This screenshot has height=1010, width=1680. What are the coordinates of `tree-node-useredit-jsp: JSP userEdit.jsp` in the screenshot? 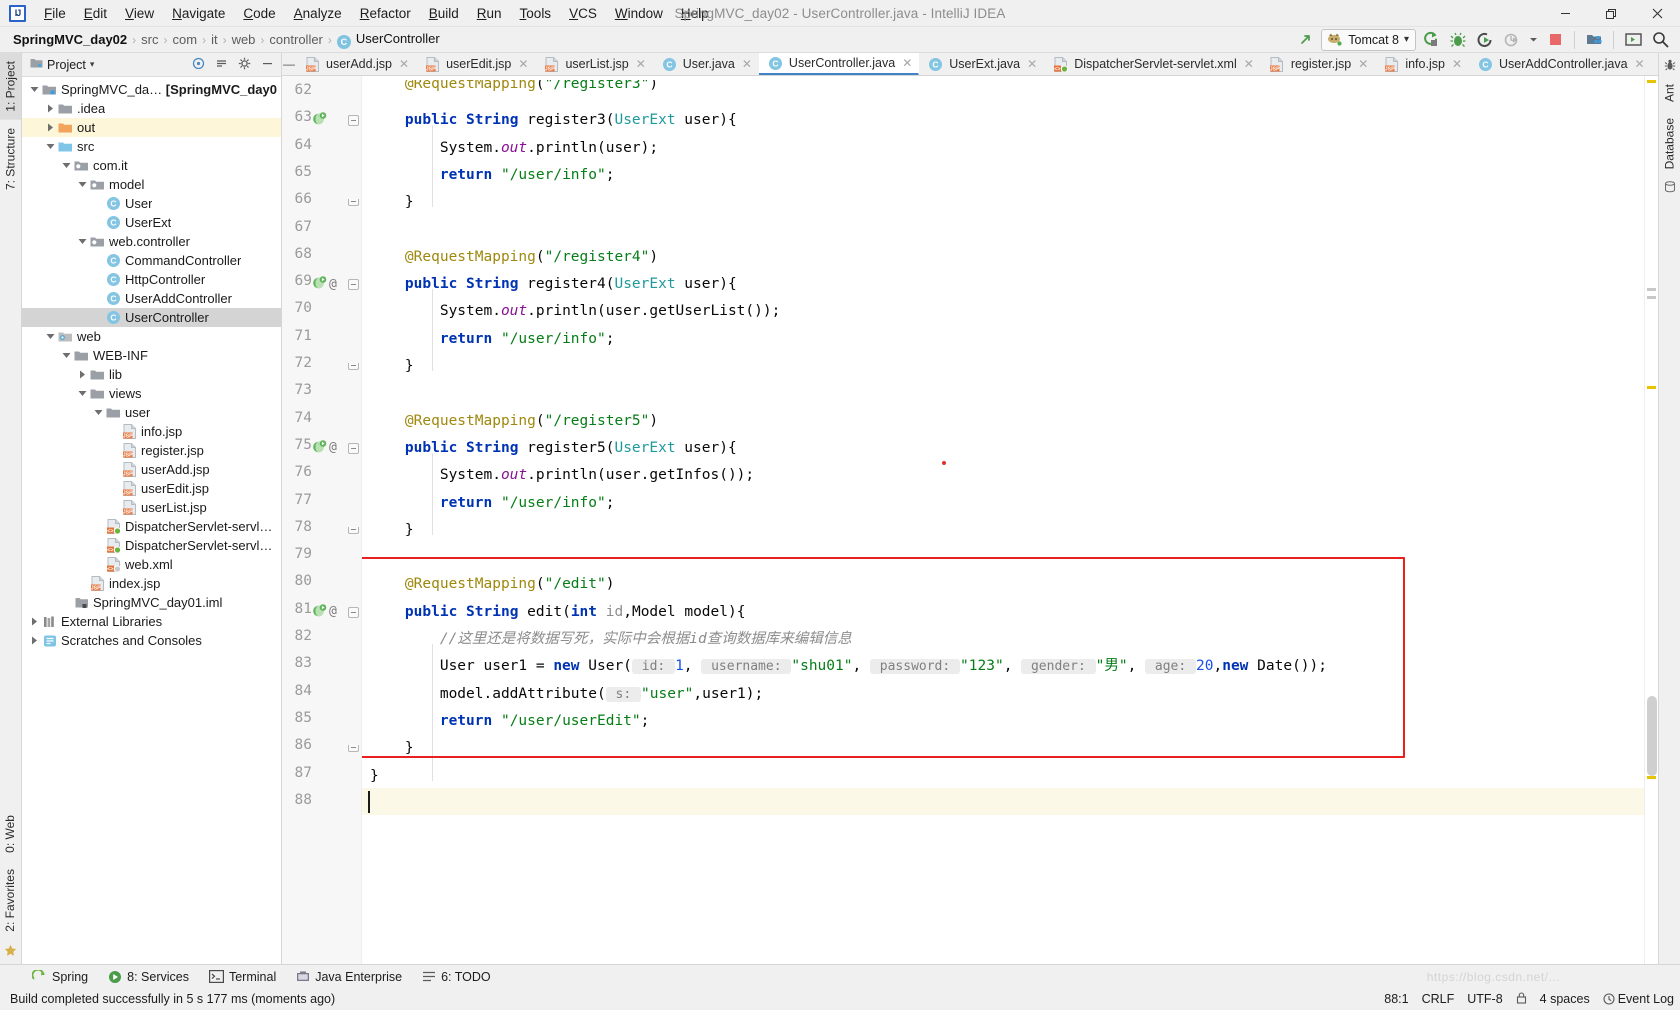 It's located at (151, 488).